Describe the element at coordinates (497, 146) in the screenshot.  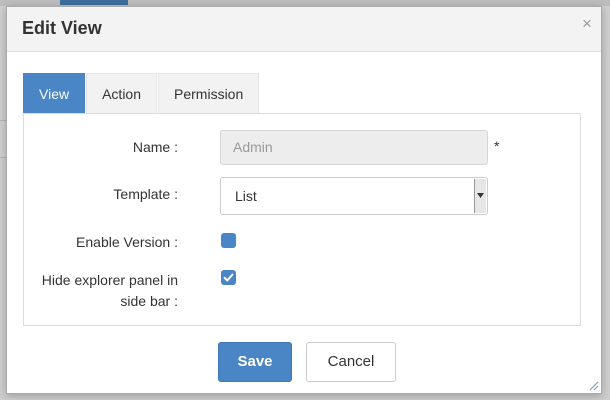
I see `required-marker: *` at that location.